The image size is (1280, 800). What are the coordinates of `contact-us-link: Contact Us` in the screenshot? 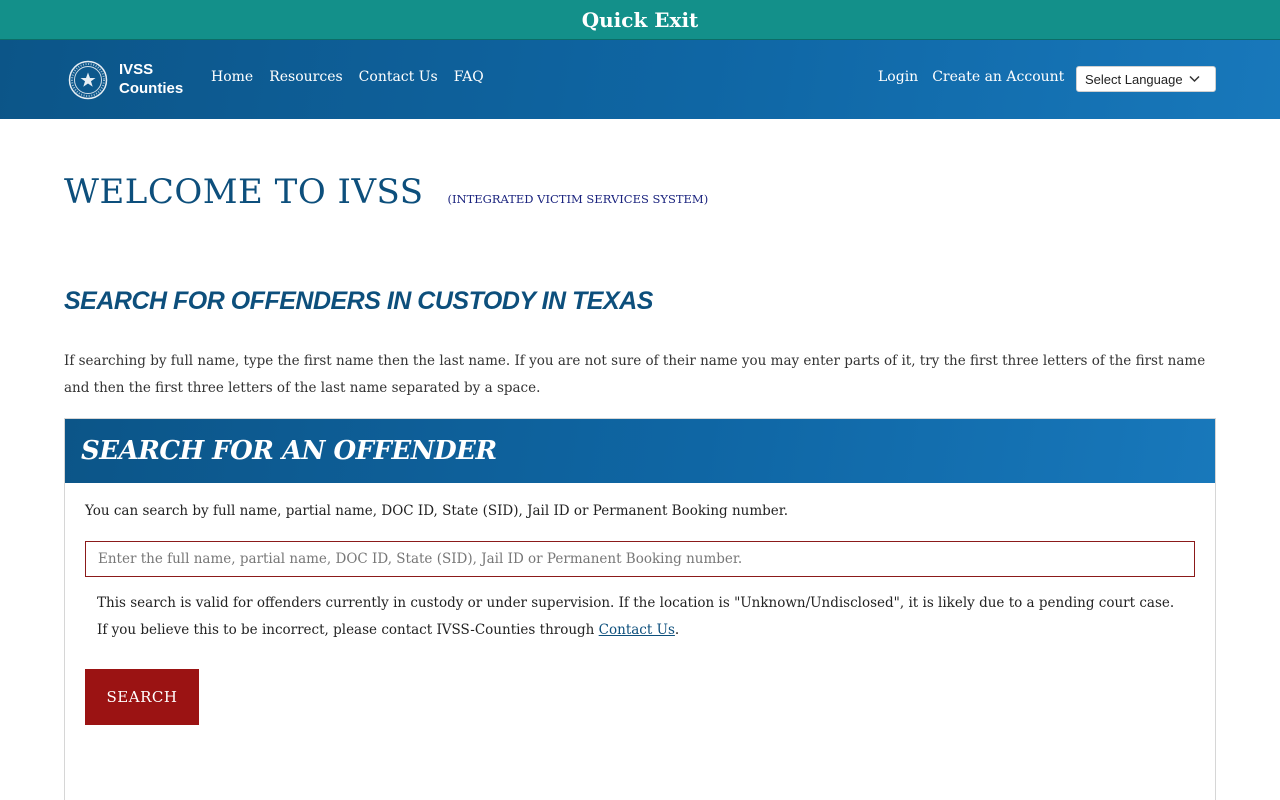 It's located at (637, 630).